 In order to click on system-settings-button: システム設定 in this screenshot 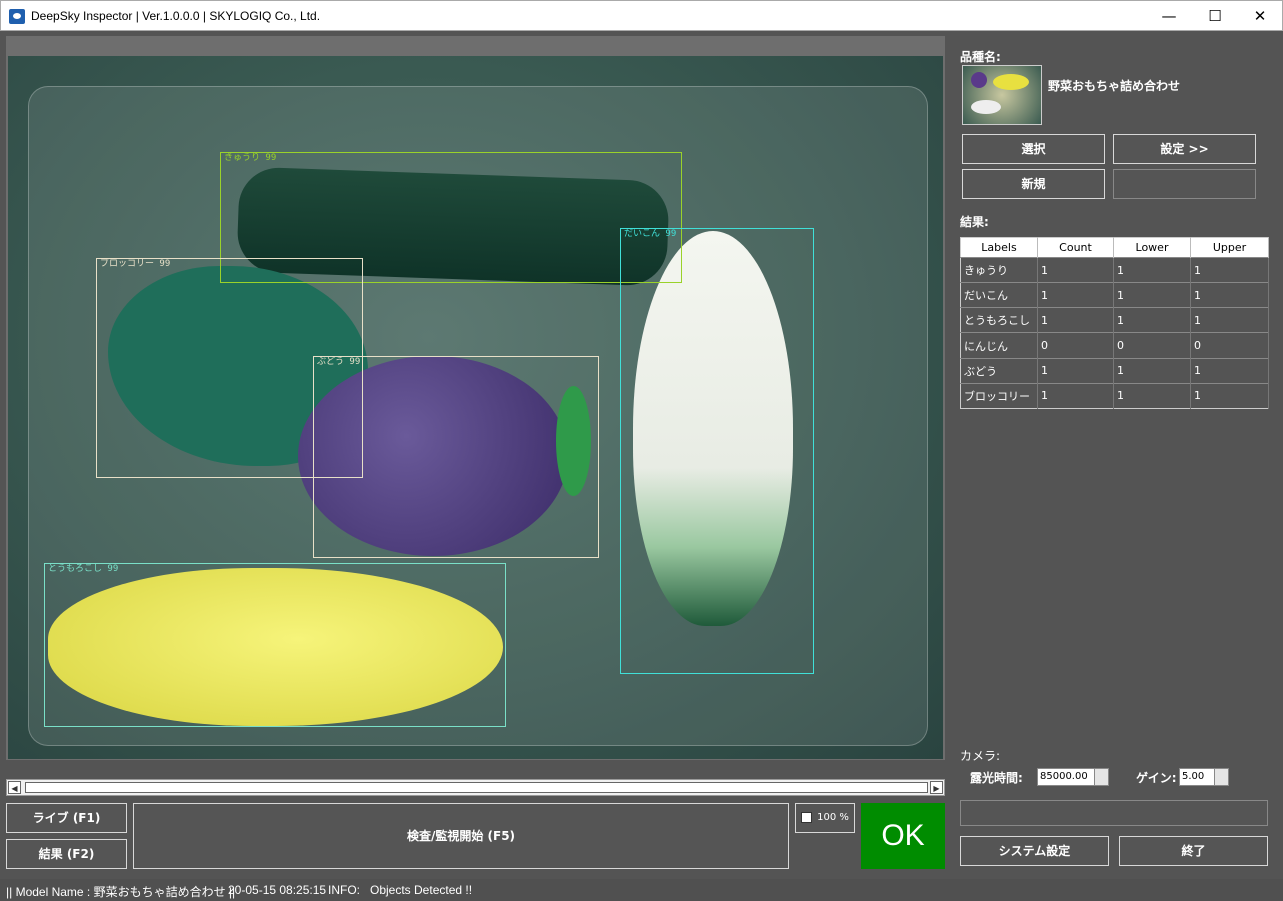, I will do `click(1034, 851)`.